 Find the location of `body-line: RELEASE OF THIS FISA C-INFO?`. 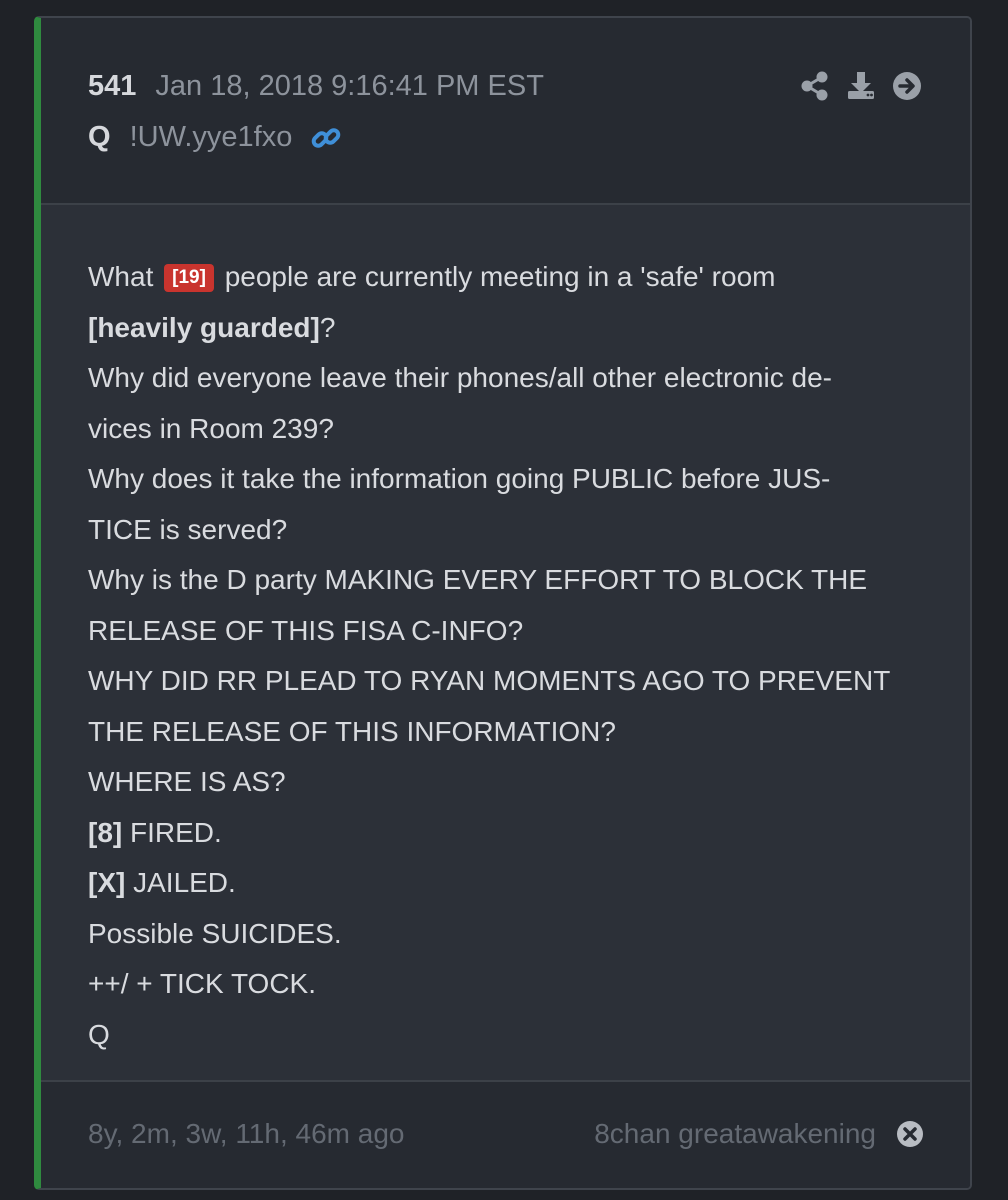

body-line: RELEASE OF THIS FISA C-INFO? is located at coordinates (306, 630).